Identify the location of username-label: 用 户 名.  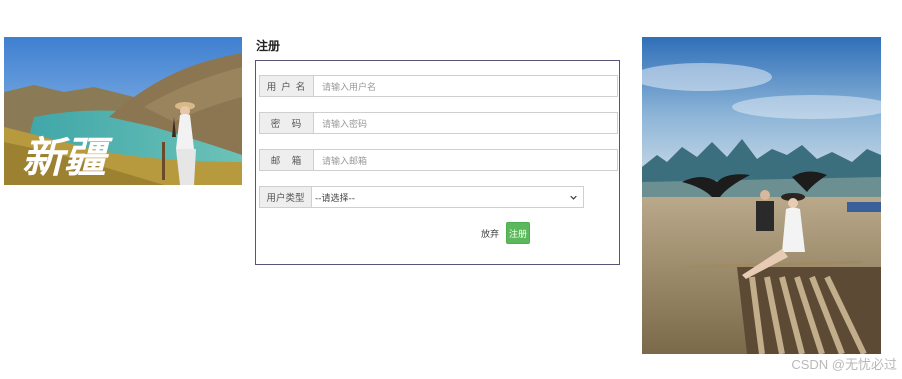
(286, 86).